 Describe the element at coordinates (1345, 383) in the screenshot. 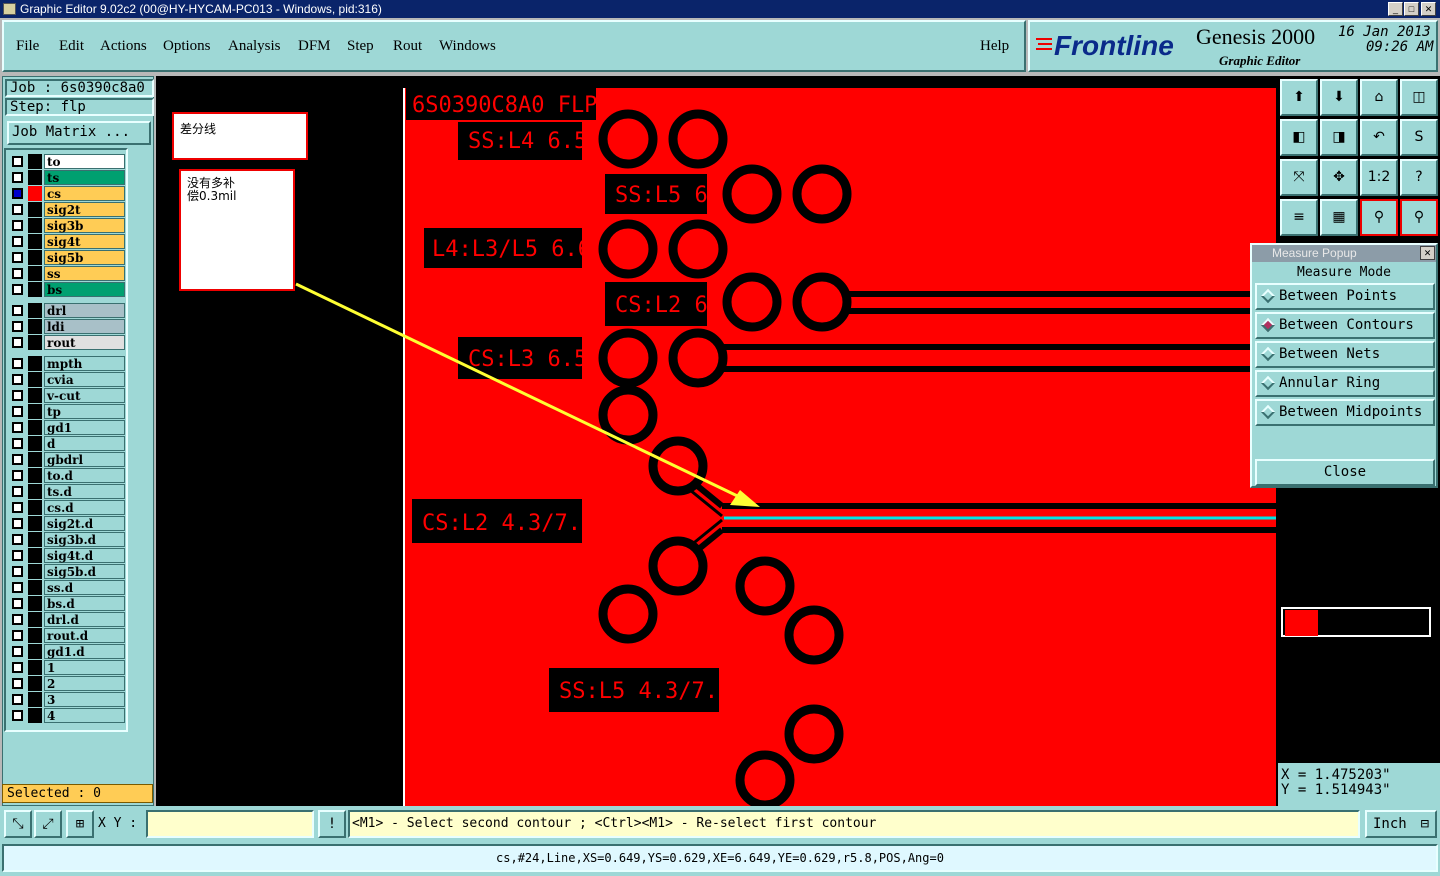

I see `measure-option-annular-ring: Annular Ring` at that location.